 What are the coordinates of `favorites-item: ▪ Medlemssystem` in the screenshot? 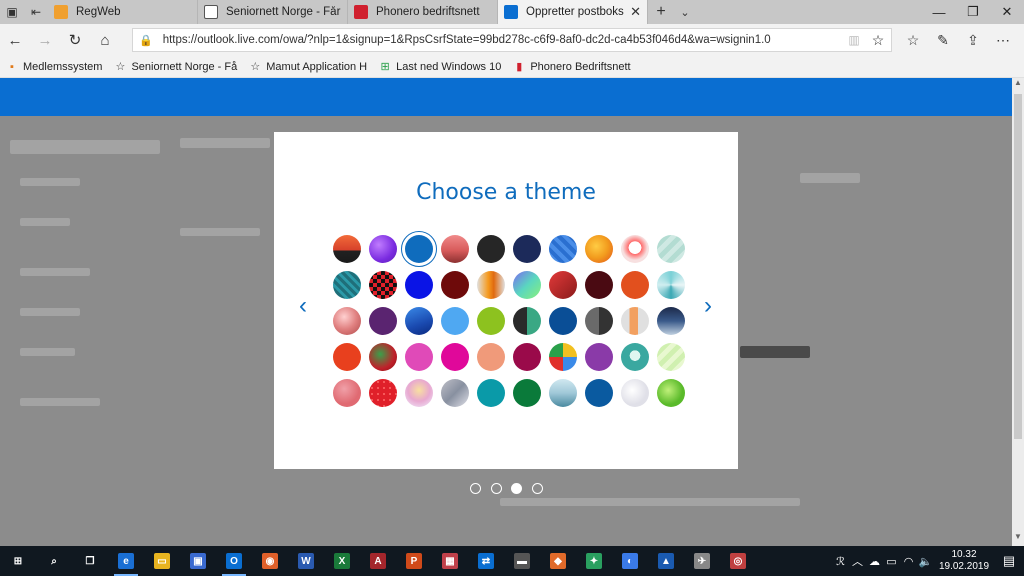 It's located at (54, 67).